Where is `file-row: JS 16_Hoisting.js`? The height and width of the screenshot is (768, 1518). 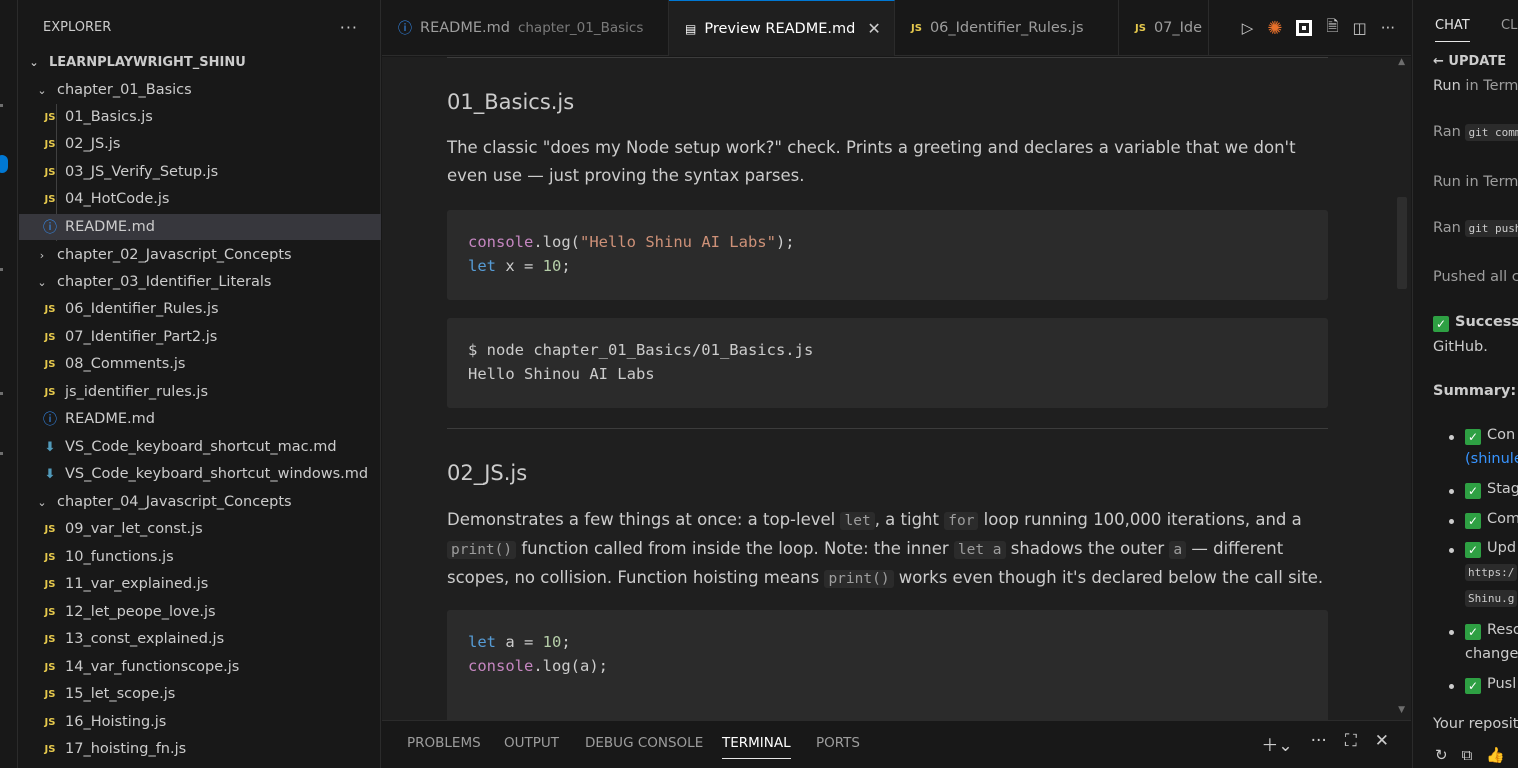
file-row: JS 16_Hoisting.js is located at coordinates (200, 722).